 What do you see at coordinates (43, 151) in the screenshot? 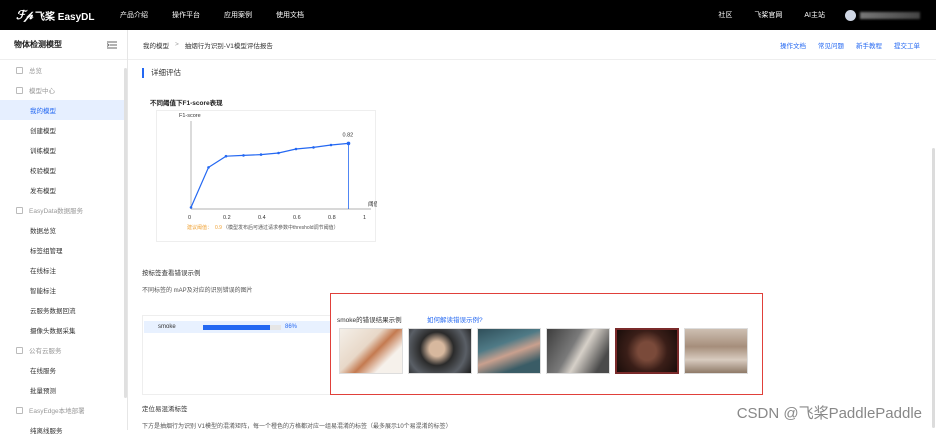
I see `sidebar-item-label: 训练模型` at bounding box center [43, 151].